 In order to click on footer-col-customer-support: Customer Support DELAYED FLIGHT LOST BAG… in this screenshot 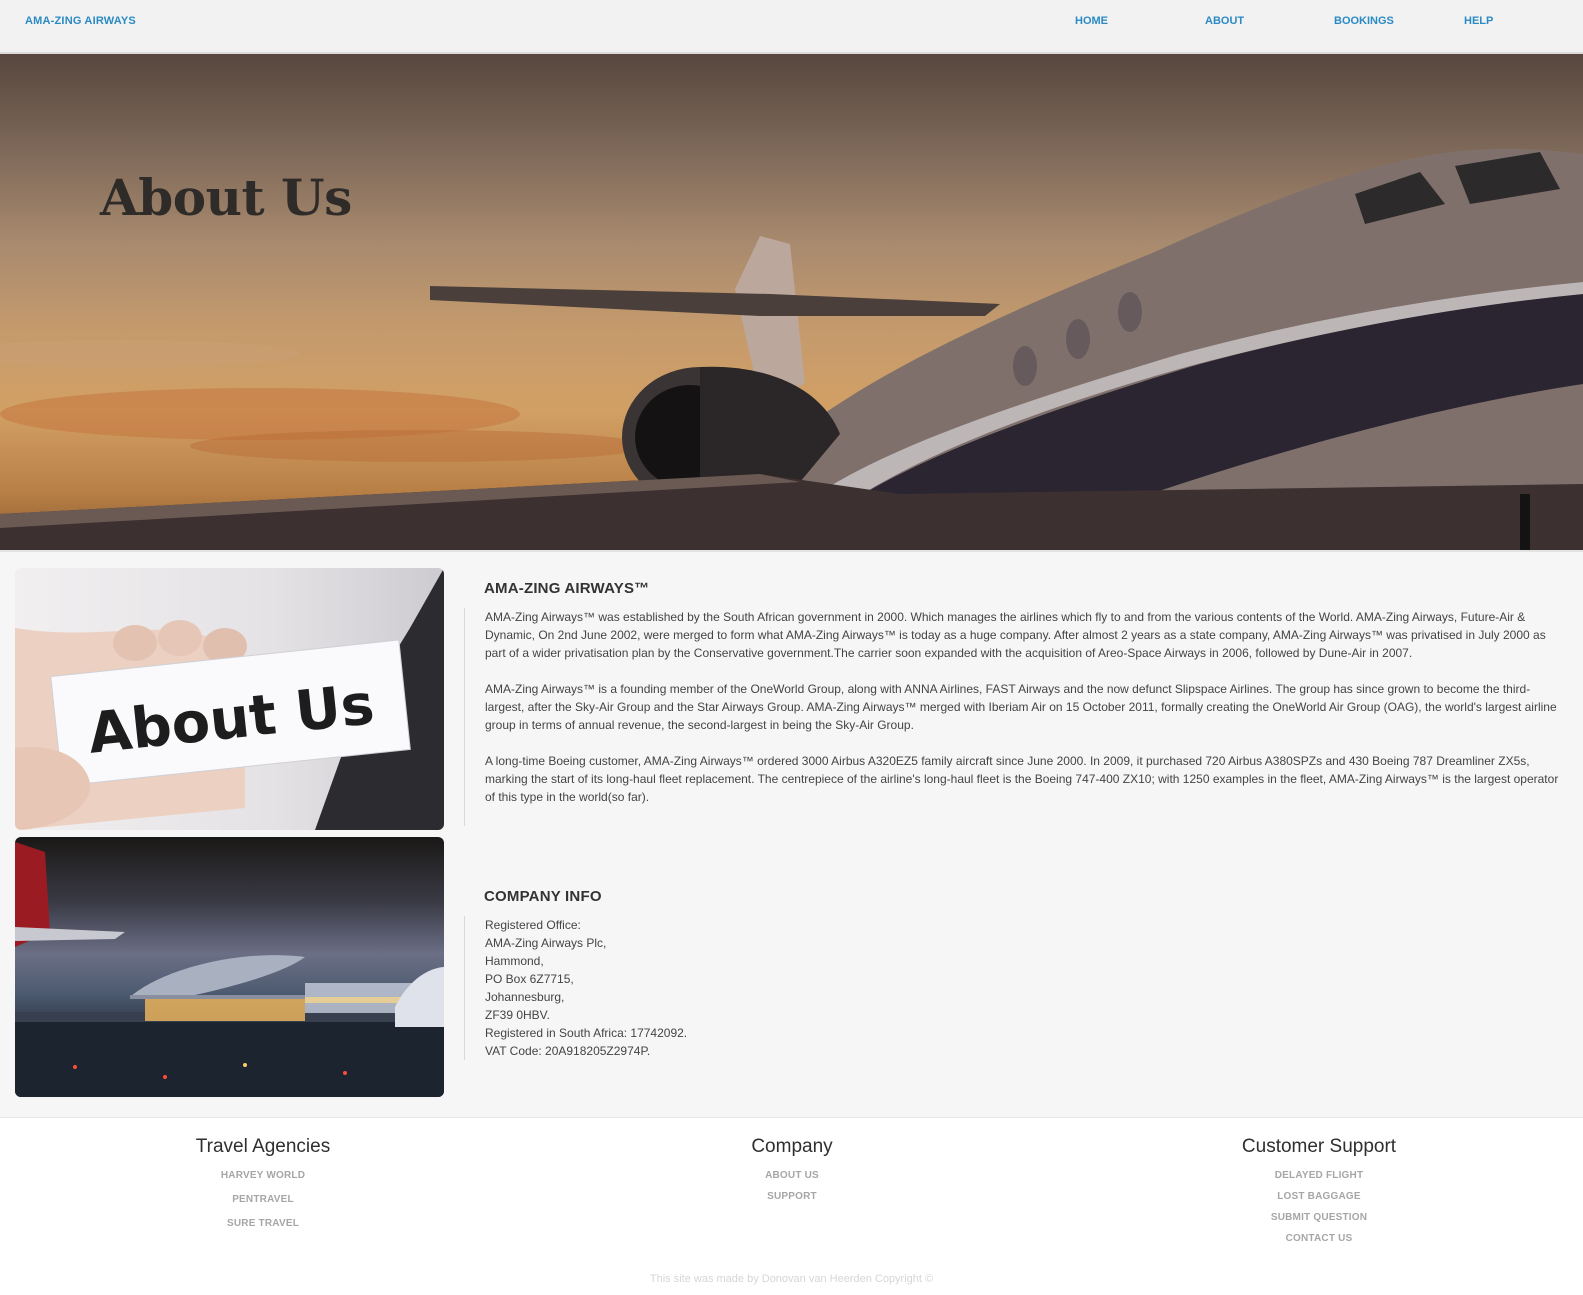, I will do `click(1319, 1181)`.